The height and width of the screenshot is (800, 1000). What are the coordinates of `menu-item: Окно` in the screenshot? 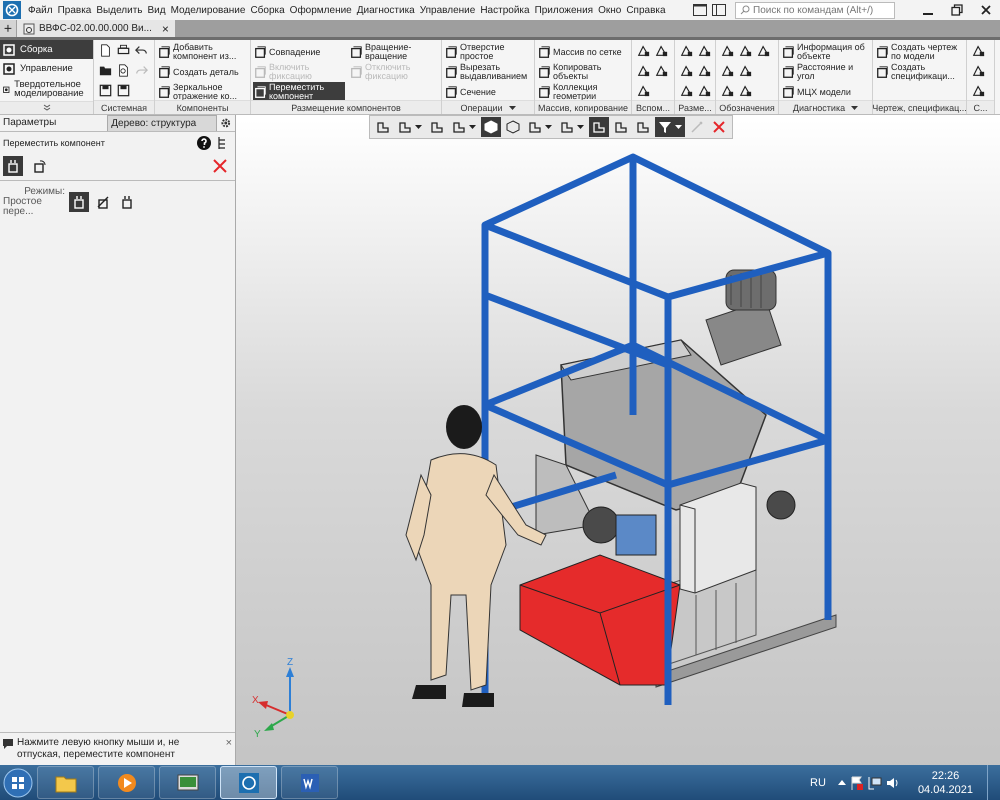 It's located at (610, 10).